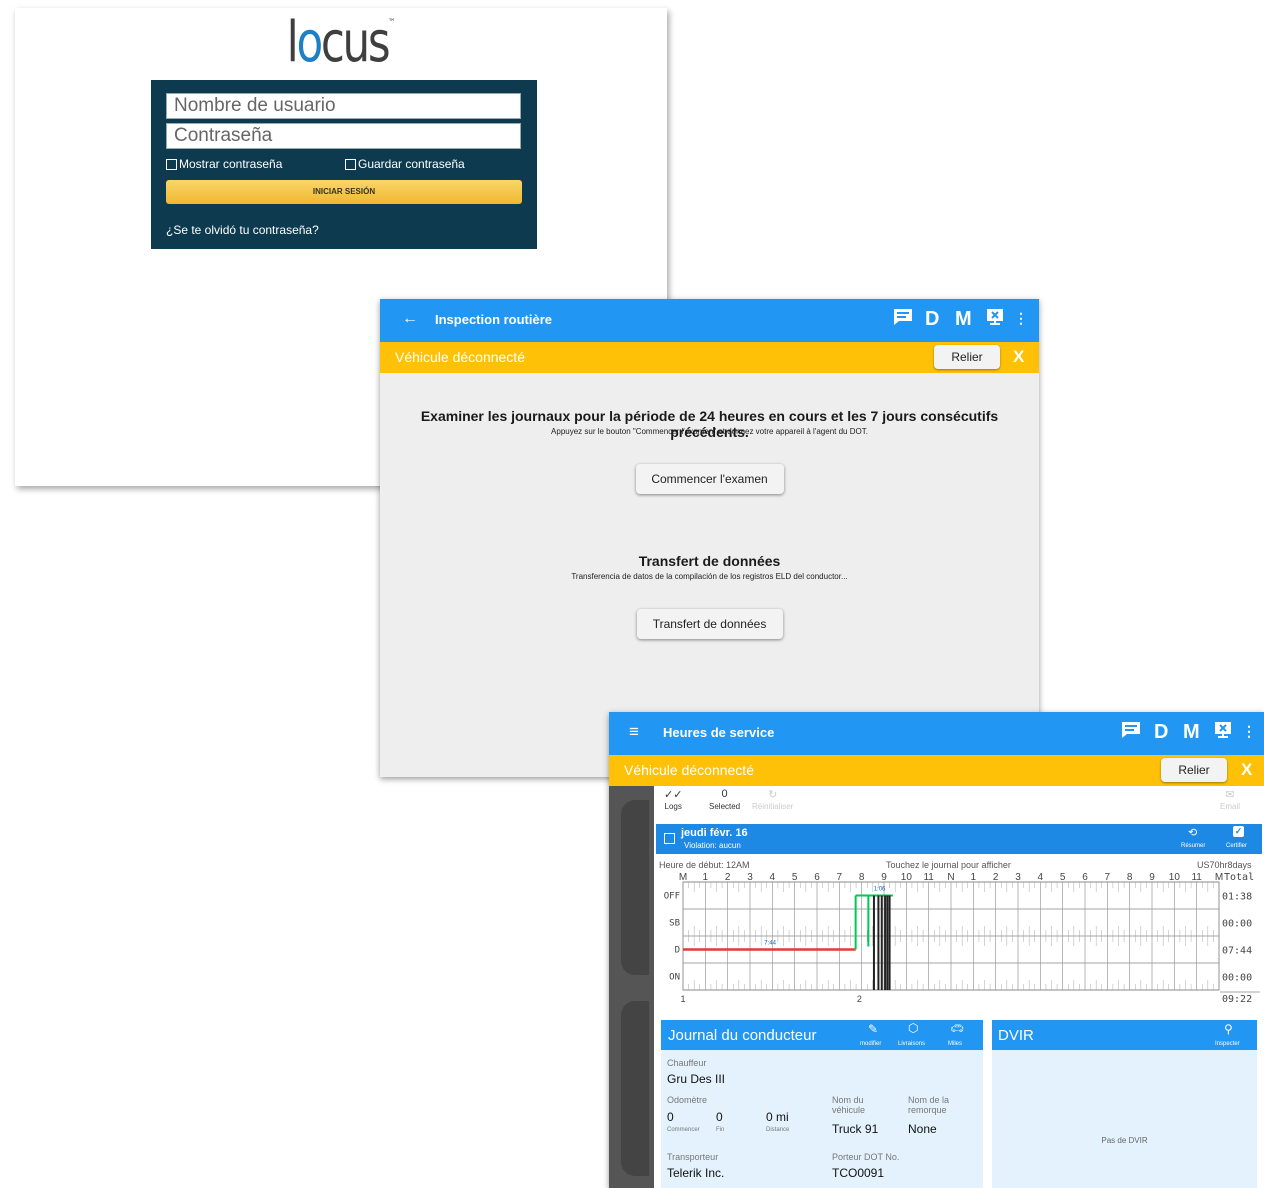 Image resolution: width=1264 pixels, height=1188 pixels. What do you see at coordinates (706, 877) in the screenshot?
I see `hour-tick-label: 1` at bounding box center [706, 877].